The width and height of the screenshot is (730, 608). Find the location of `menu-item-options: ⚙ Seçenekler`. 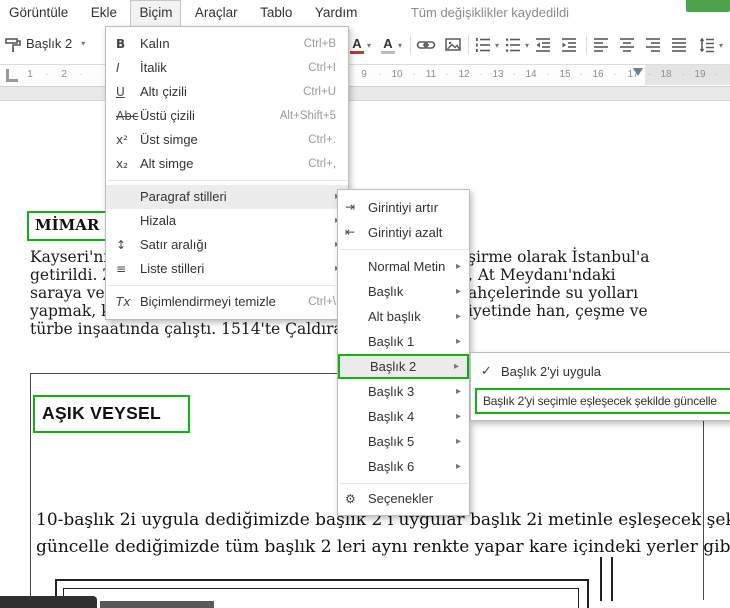

menu-item-options: ⚙ Seçenekler is located at coordinates (403, 499).